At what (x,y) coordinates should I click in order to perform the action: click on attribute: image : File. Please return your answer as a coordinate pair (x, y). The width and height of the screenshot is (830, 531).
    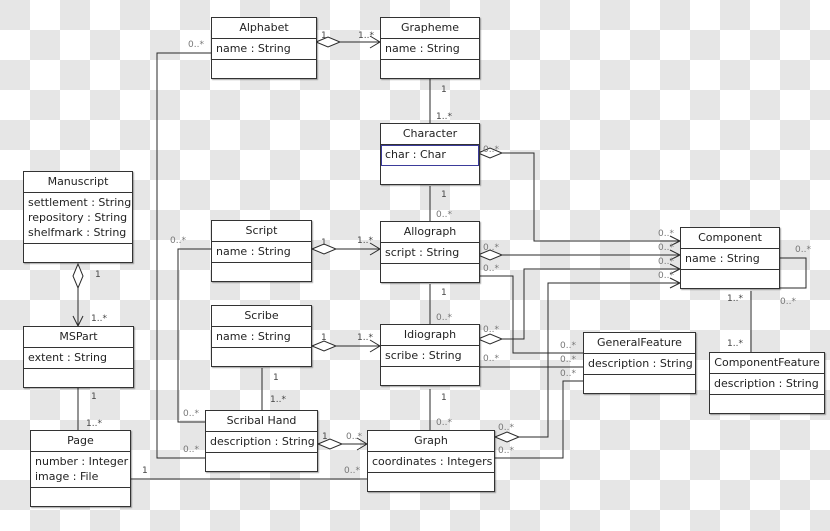
    Looking at the image, I should click on (67, 476).